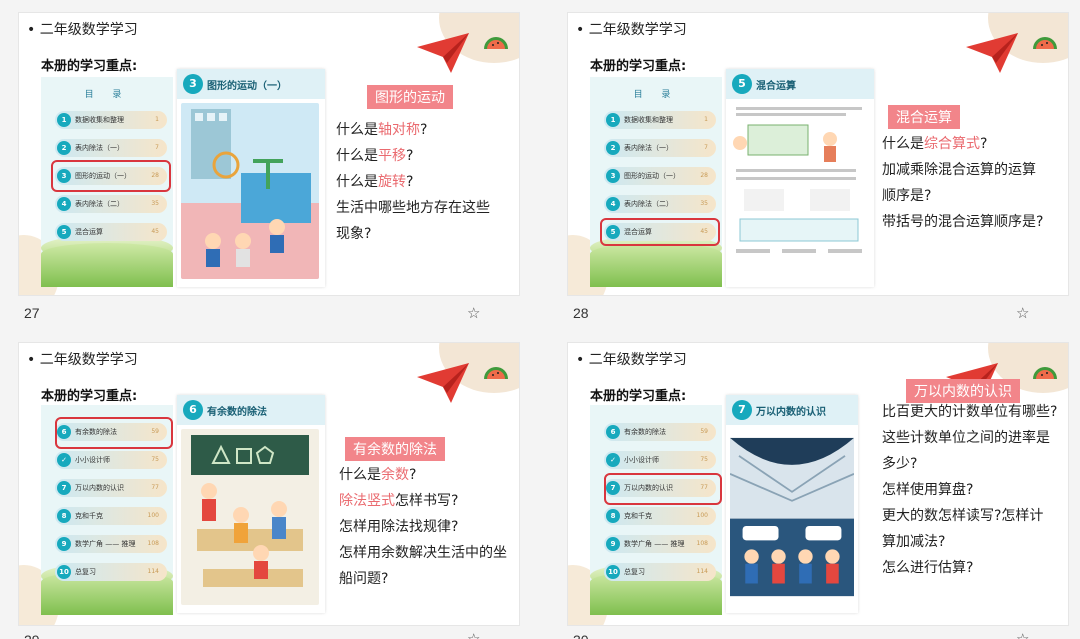 The width and height of the screenshot is (1080, 639). Describe the element at coordinates (64, 488) in the screenshot. I see `toc-item-number: 7` at that location.